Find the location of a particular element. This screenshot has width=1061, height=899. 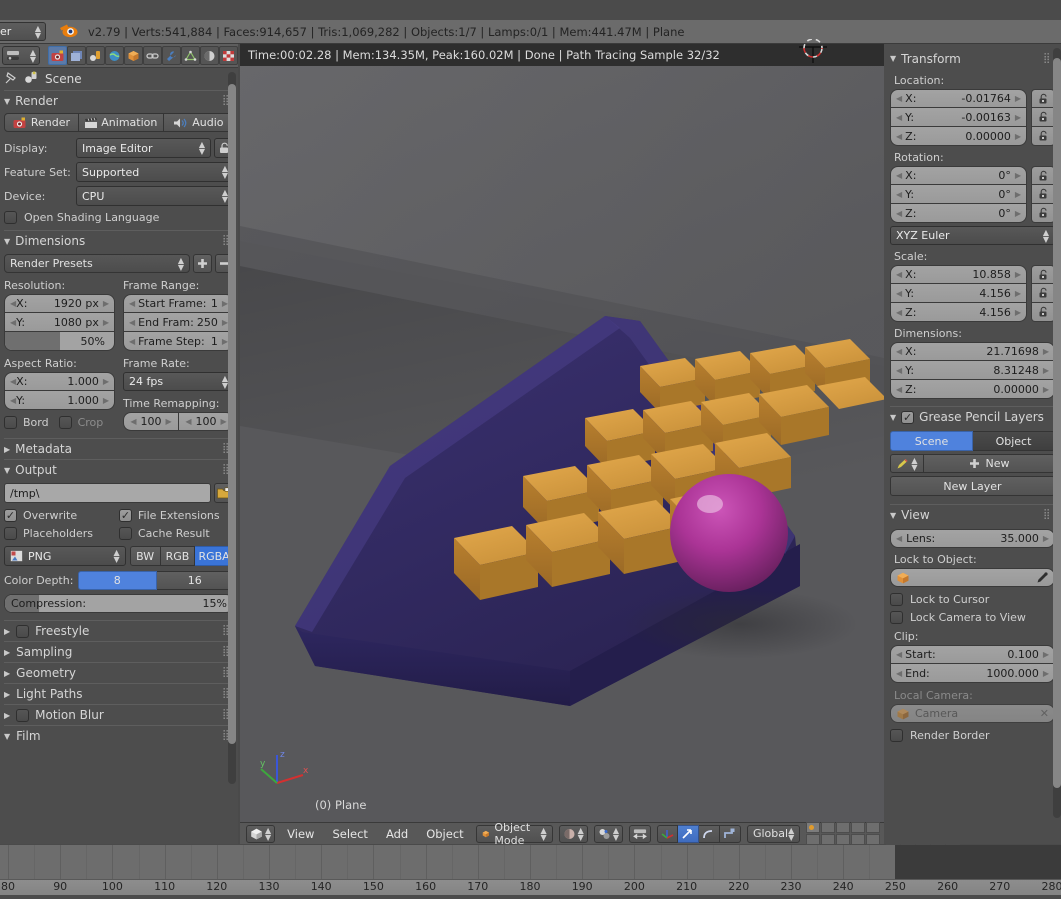

panel-header-sampling: ▶ Sampling is located at coordinates (119, 651).